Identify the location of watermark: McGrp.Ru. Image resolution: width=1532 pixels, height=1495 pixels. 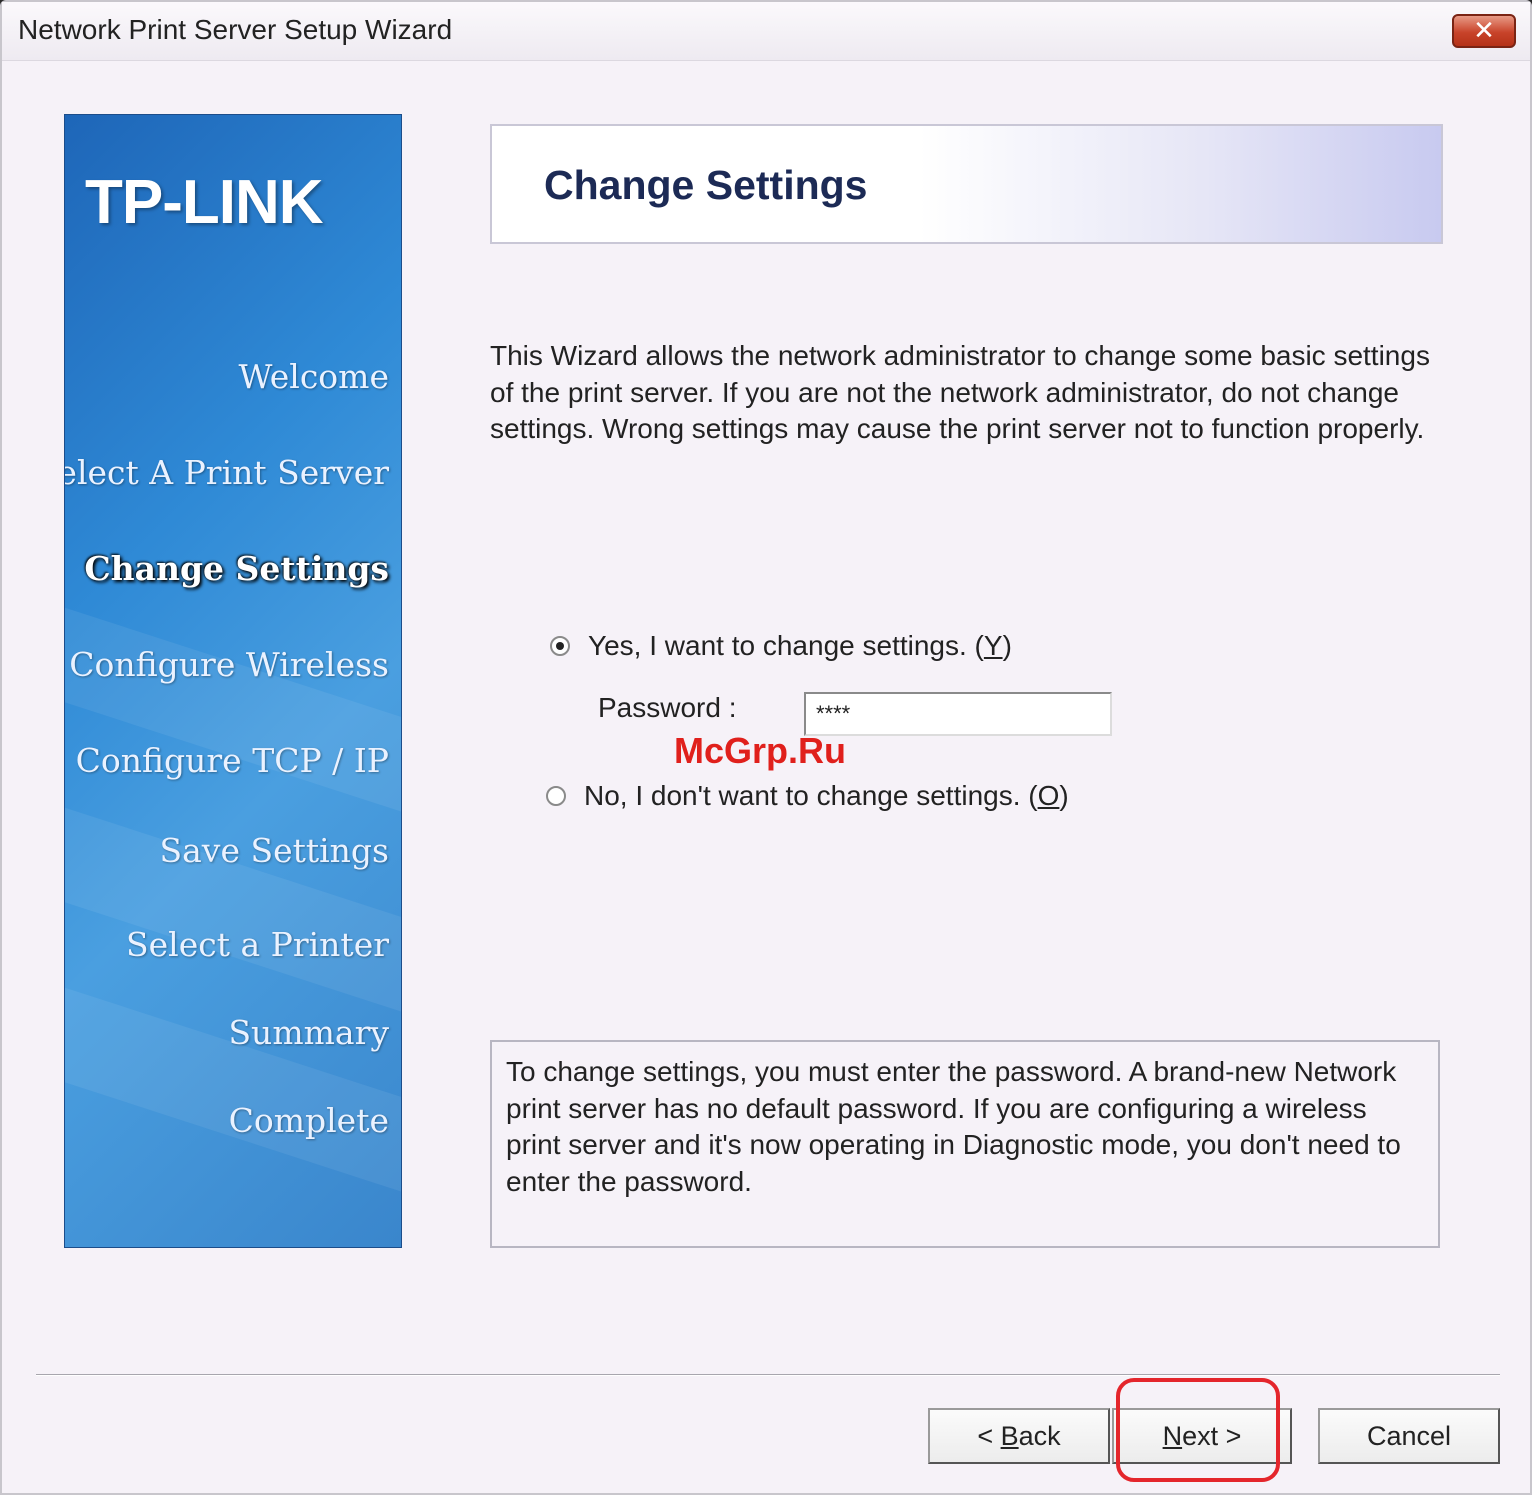
(760, 750).